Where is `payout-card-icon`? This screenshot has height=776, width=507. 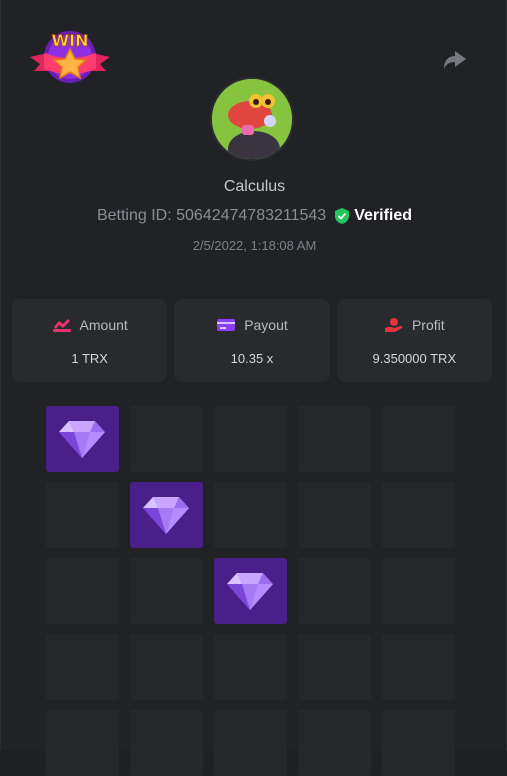 payout-card-icon is located at coordinates (226, 325).